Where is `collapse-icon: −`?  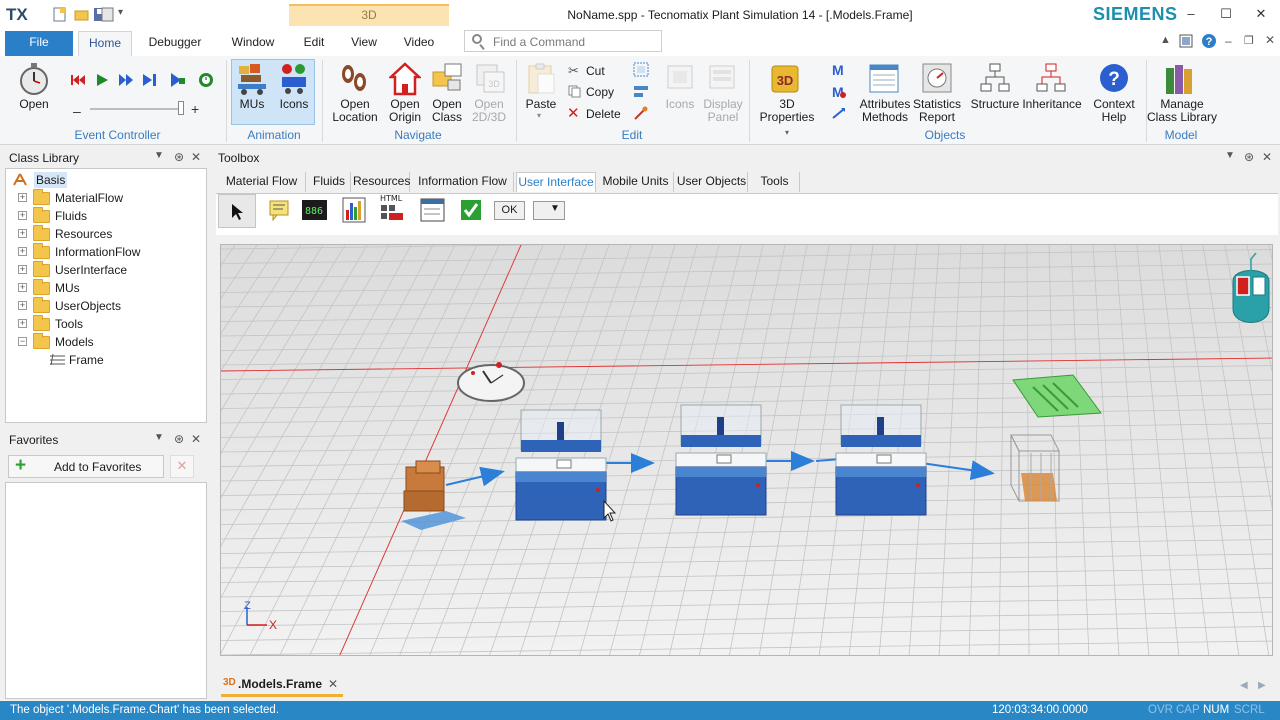
collapse-icon: − is located at coordinates (22, 341).